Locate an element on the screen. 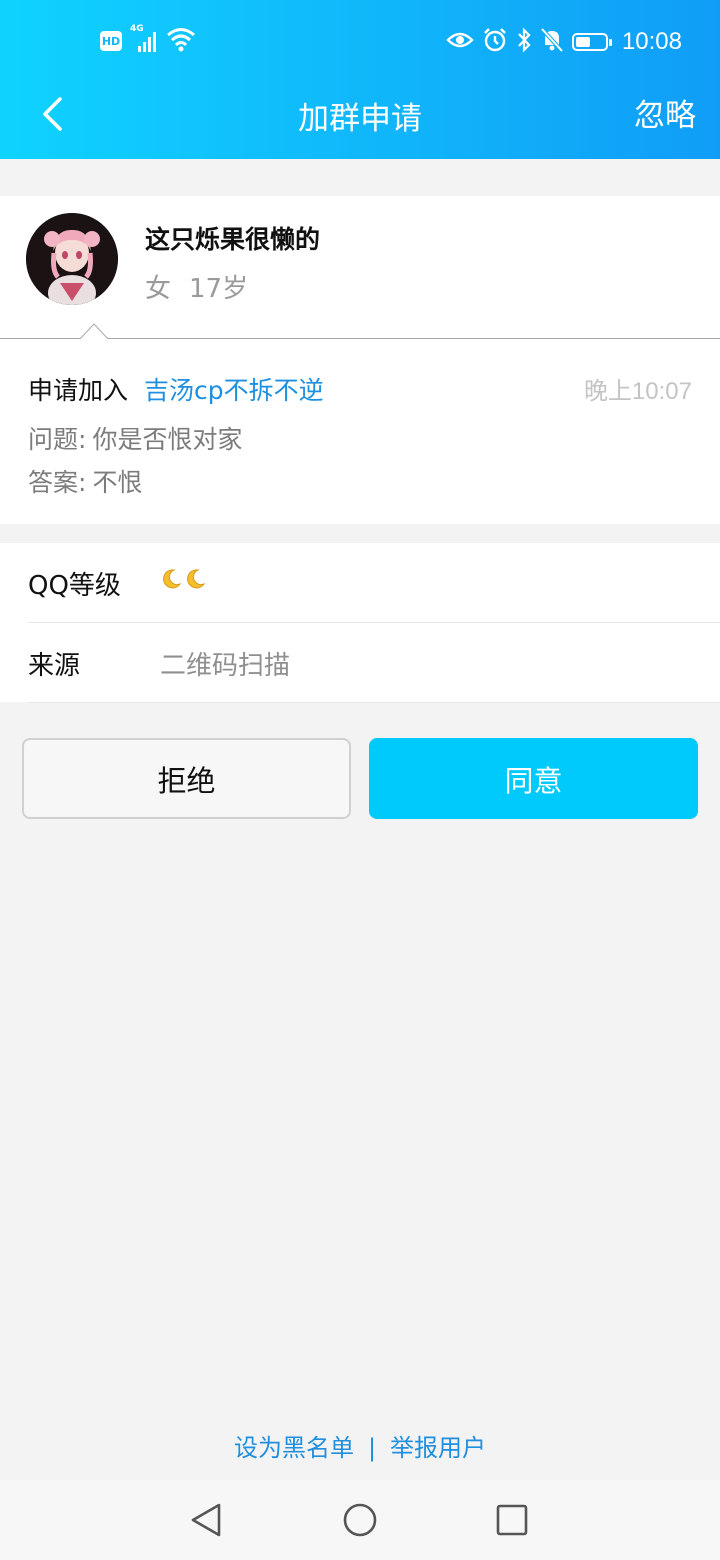 This screenshot has width=720, height=1560. question-label: 问题: is located at coordinates (57, 439).